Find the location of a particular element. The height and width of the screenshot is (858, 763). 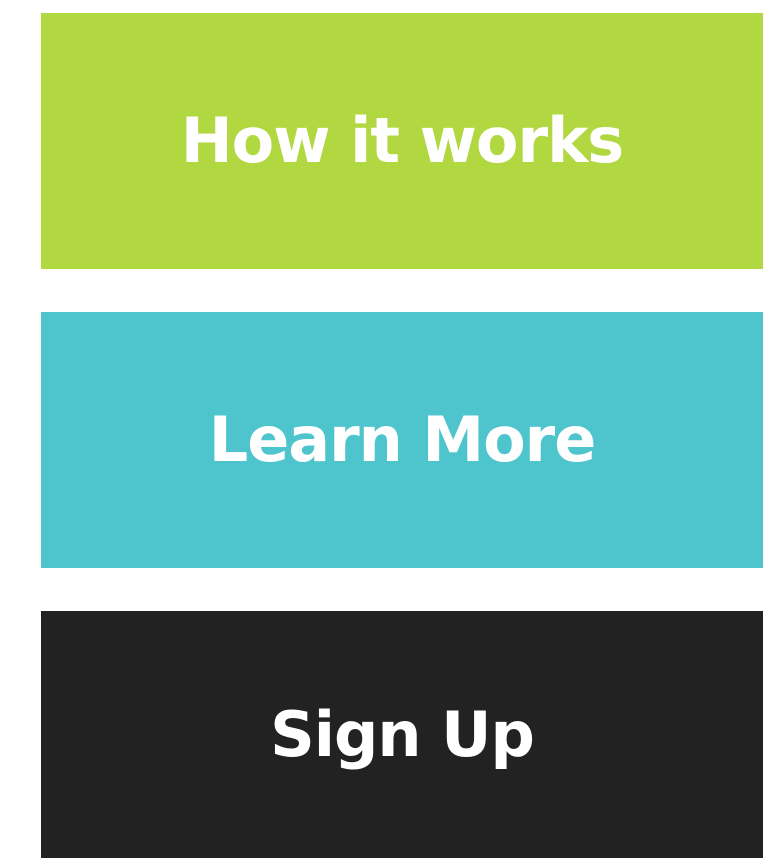

sign-up-label: Sign Up is located at coordinates (402, 734).